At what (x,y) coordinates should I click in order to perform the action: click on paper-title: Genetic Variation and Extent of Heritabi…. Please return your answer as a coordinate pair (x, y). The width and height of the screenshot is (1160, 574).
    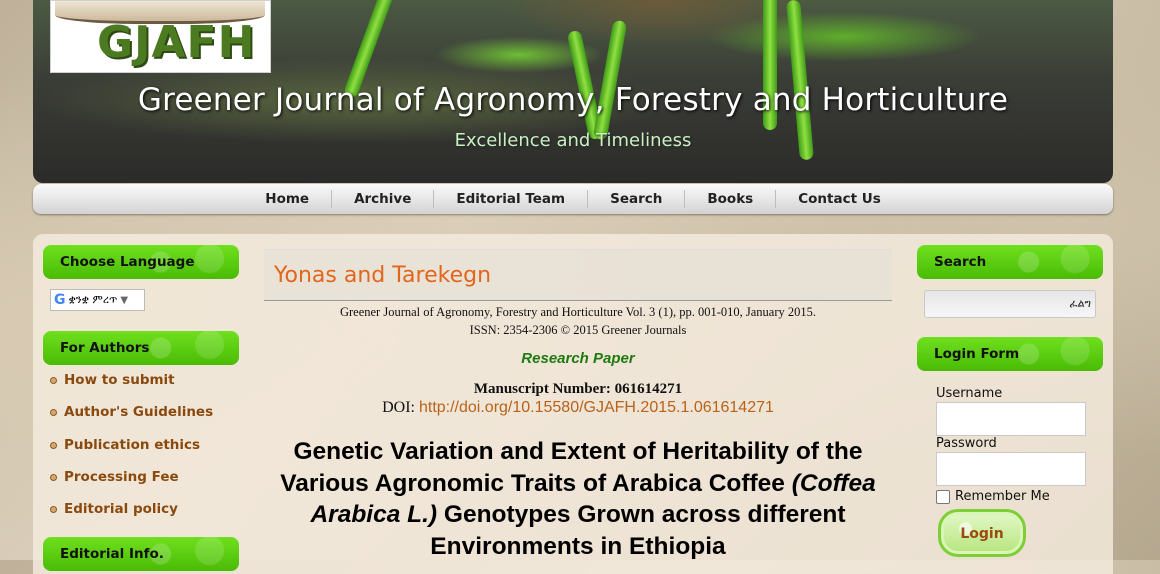
    Looking at the image, I should click on (578, 499).